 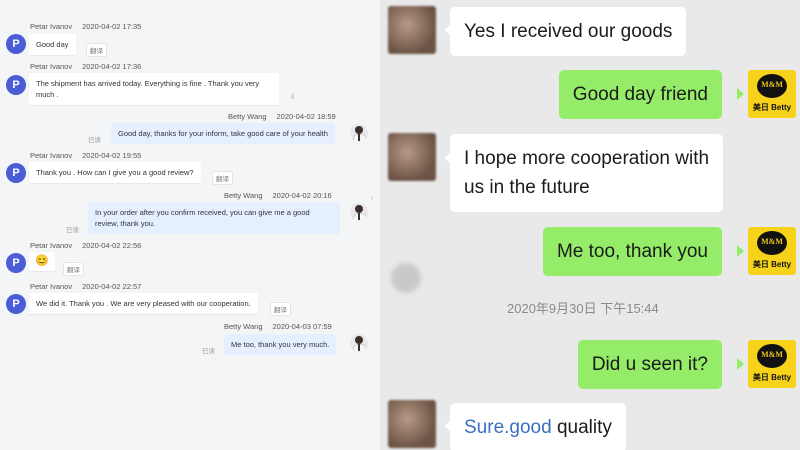 I want to click on message-header: Petar Ivanov 2020-04-02 22:57, so click(x=85, y=286).